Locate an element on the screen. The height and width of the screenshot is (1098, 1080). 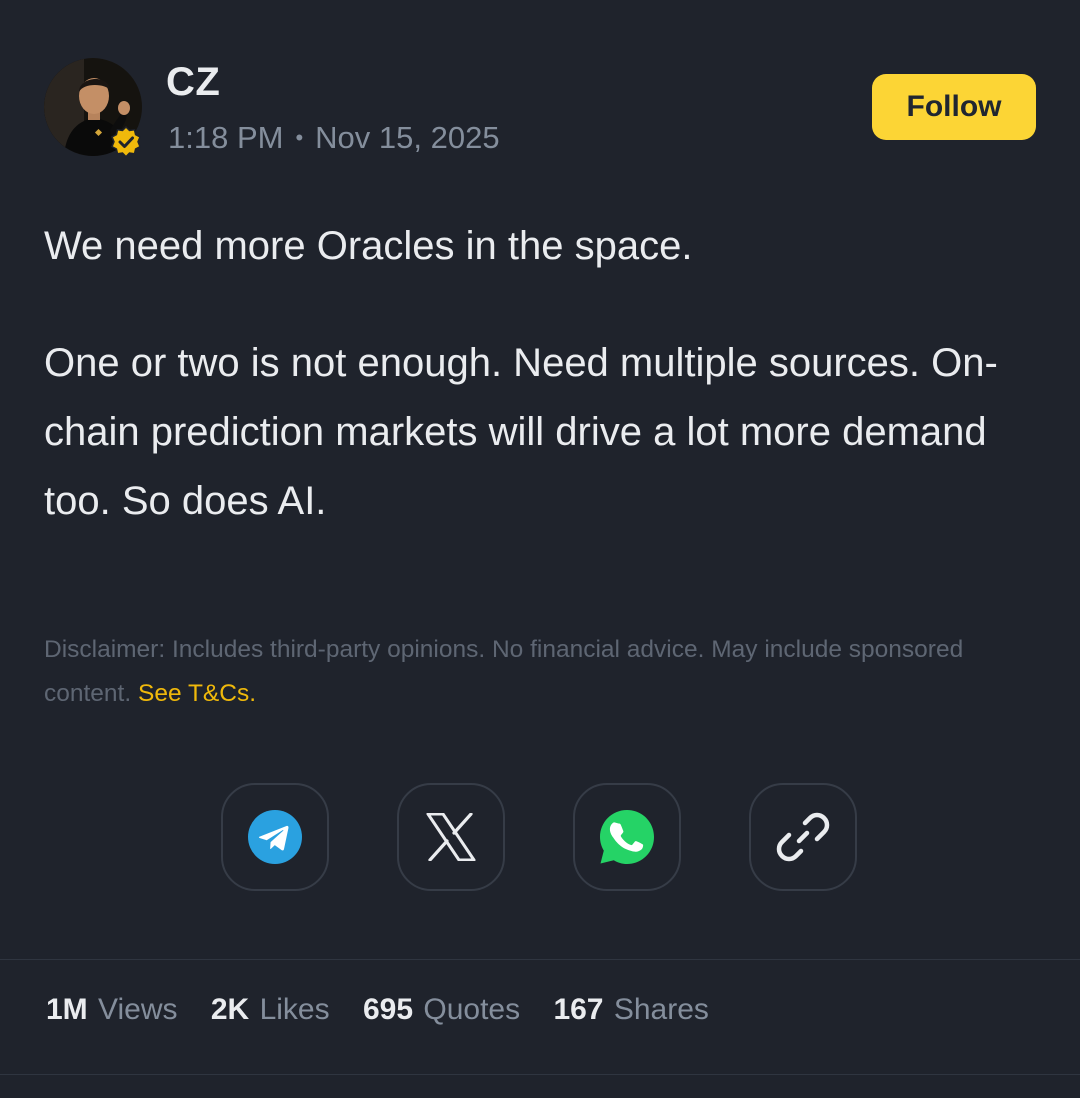
stat-likes: 2K Likes is located at coordinates (270, 1010).